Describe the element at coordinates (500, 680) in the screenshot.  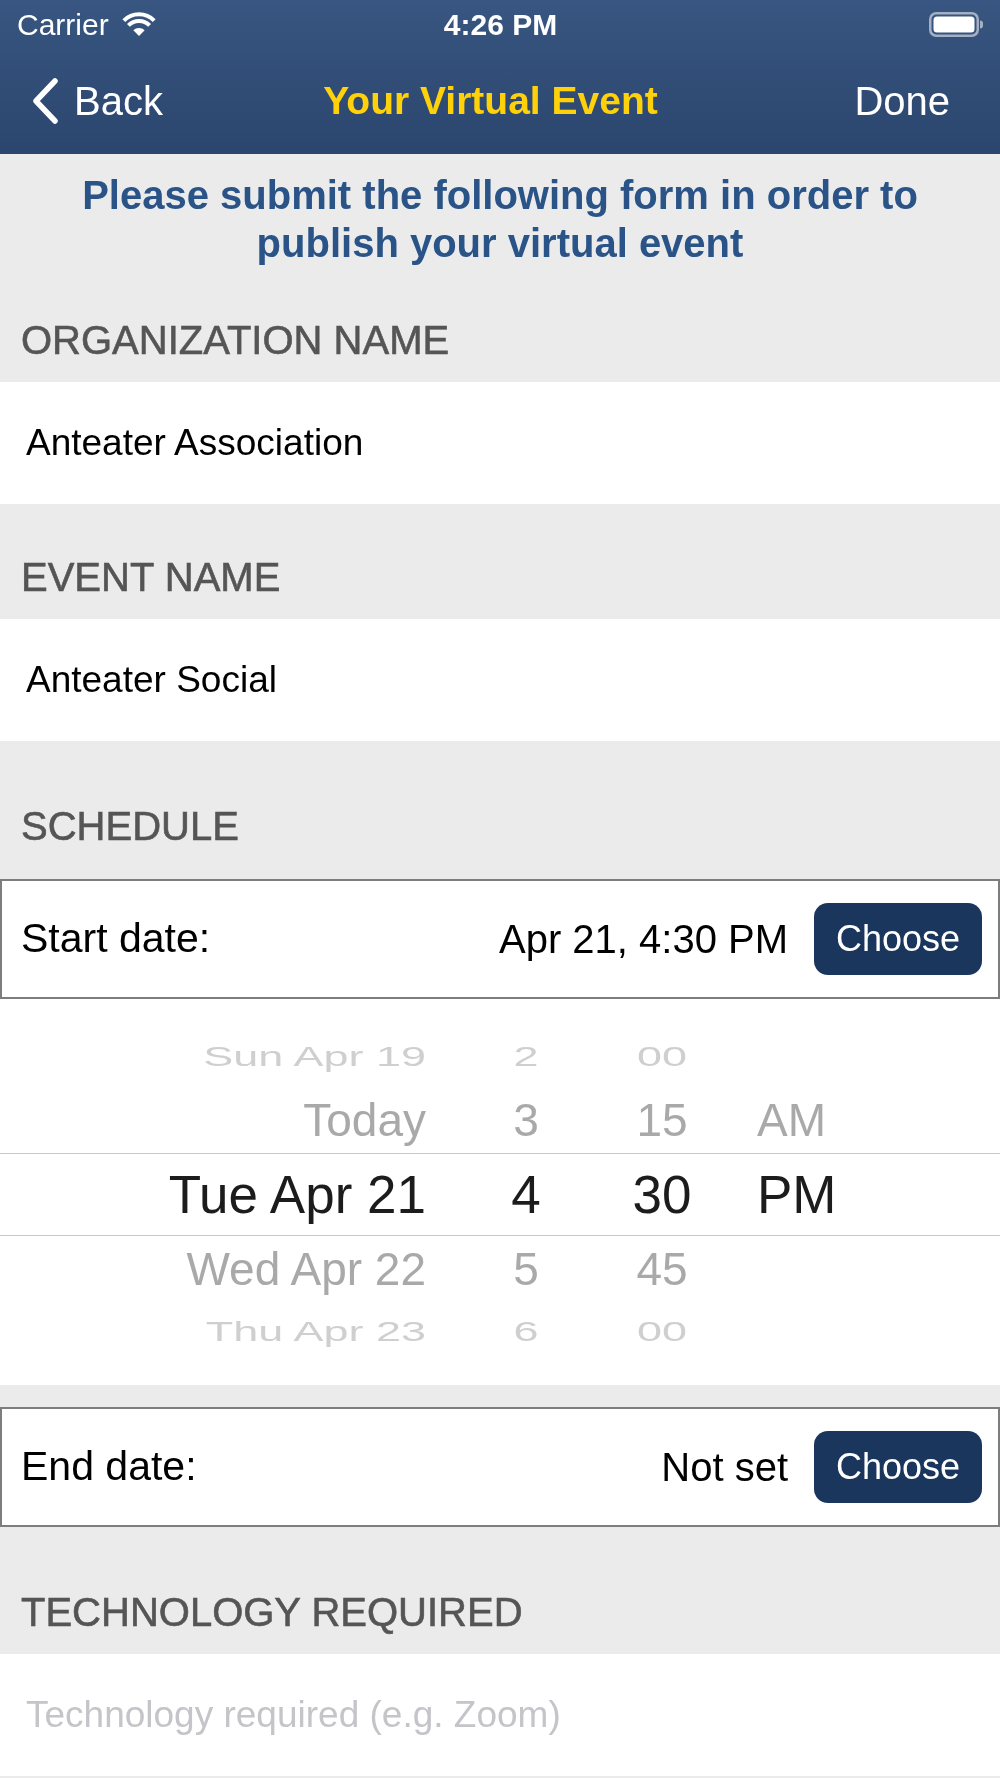
I see `text-field: Anteater Social` at that location.